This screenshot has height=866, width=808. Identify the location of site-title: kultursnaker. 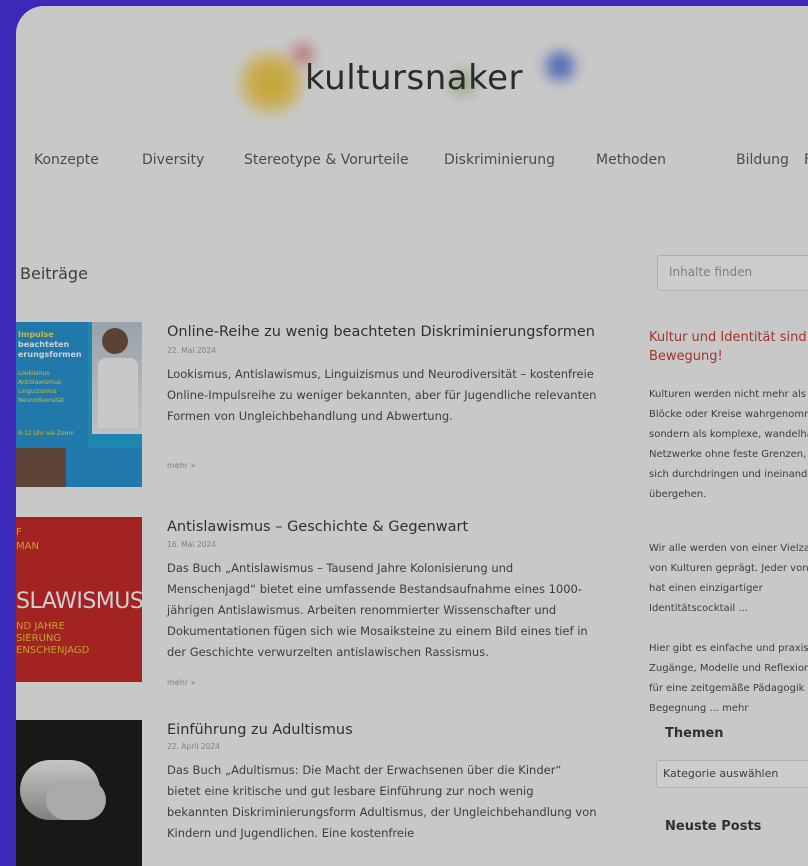
(414, 78).